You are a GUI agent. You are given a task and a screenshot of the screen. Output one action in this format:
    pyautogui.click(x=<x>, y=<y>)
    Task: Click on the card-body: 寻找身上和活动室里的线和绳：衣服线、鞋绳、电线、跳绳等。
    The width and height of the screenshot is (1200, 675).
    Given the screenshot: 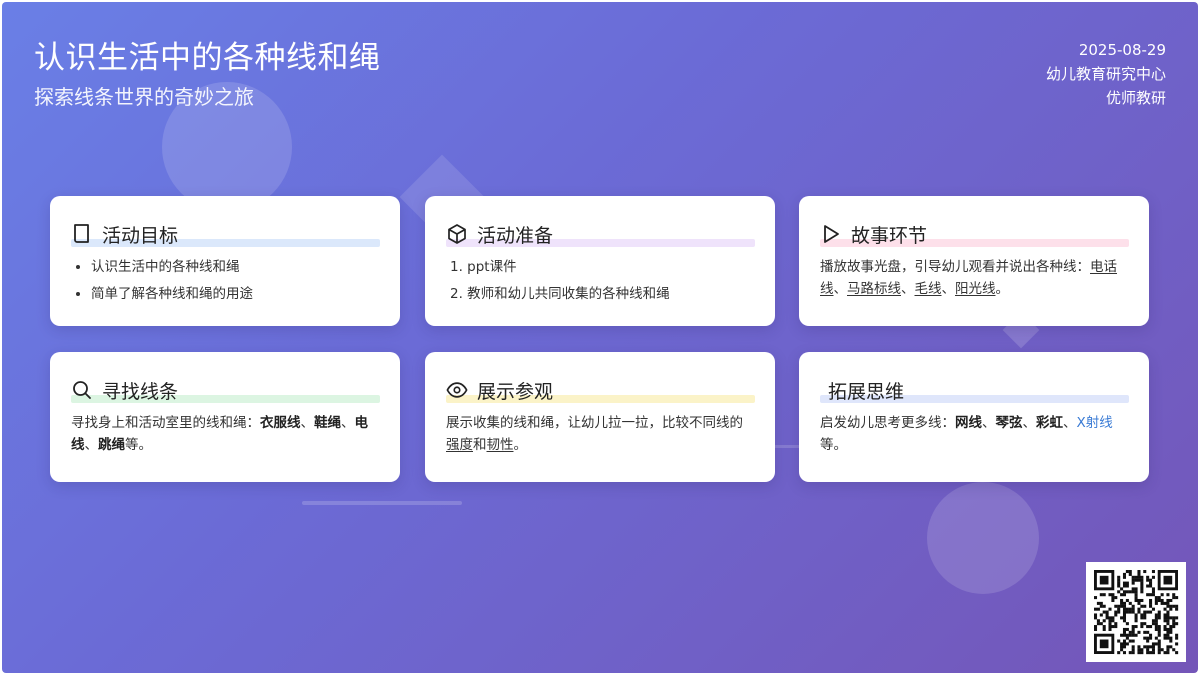 What is the action you would take?
    pyautogui.click(x=225, y=434)
    